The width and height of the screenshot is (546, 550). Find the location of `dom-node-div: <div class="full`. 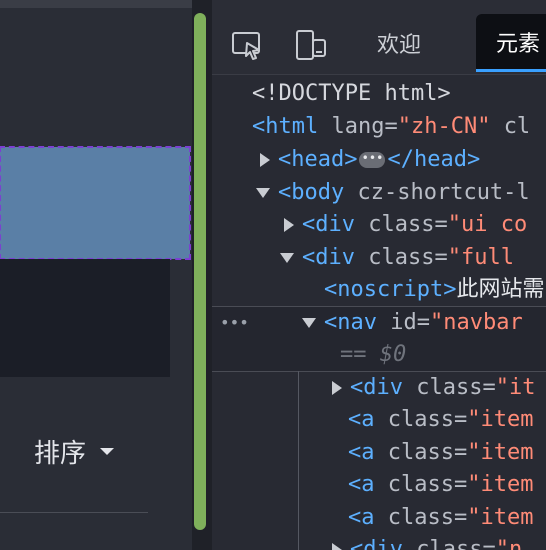

dom-node-div: <div class="full is located at coordinates (379, 258).